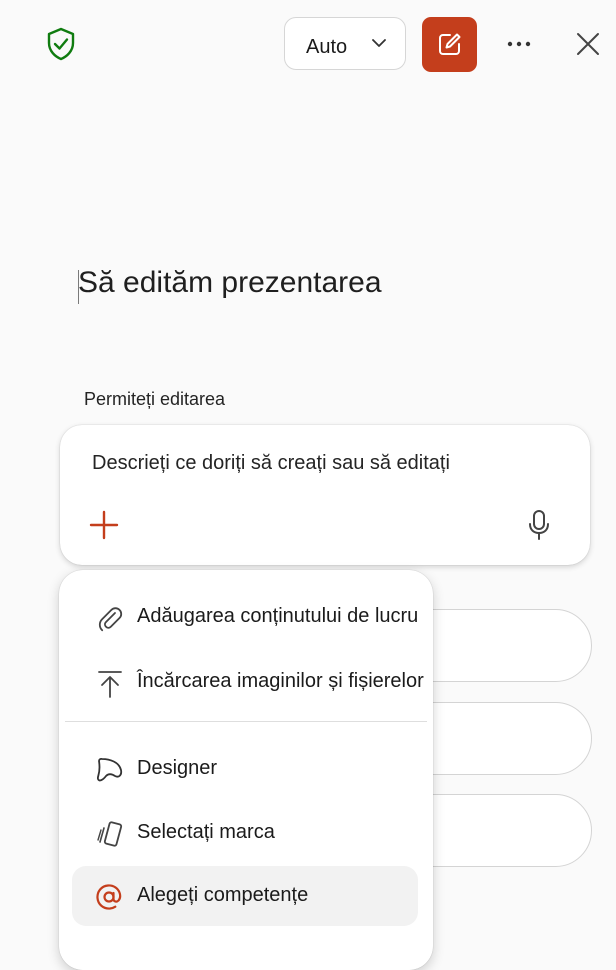 This screenshot has height=970, width=616. What do you see at coordinates (110, 835) in the screenshot?
I see `brand-icon` at bounding box center [110, 835].